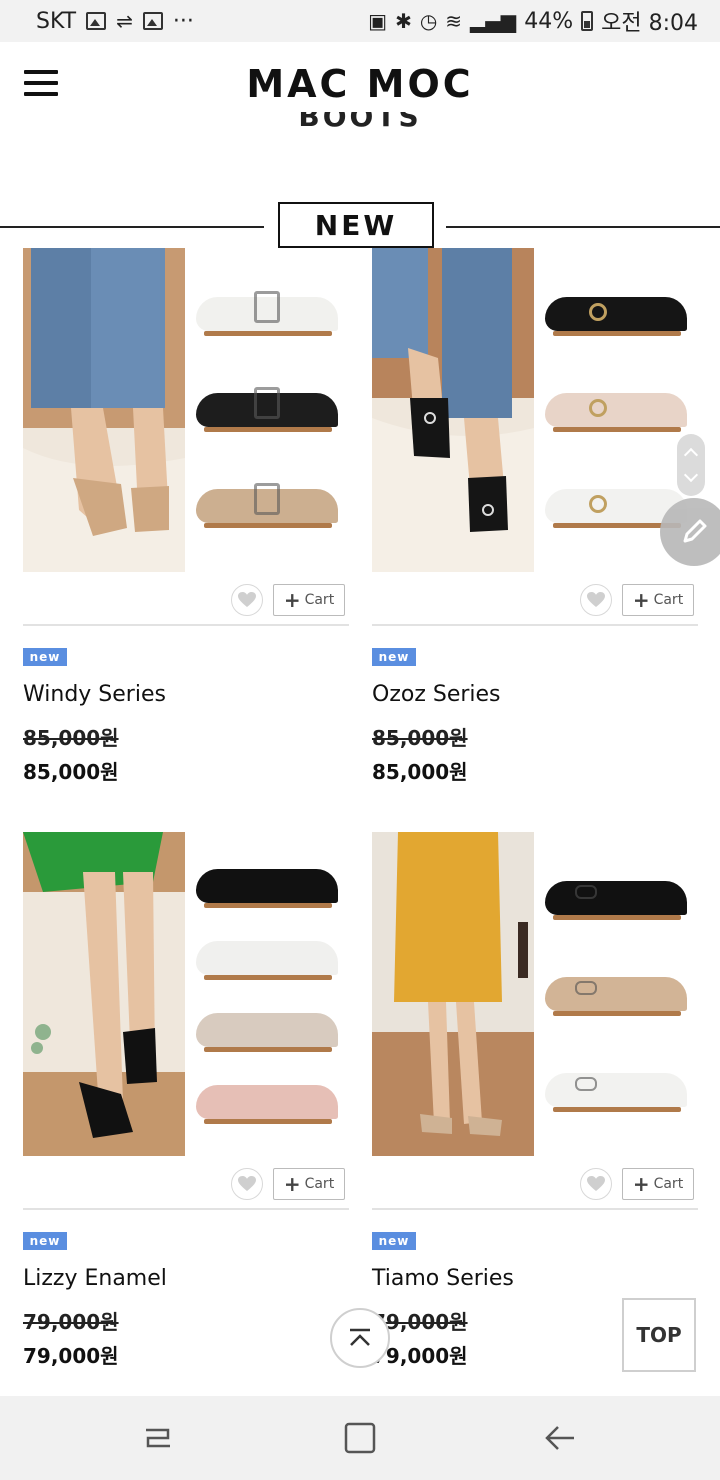 The width and height of the screenshot is (720, 1480). Describe the element at coordinates (493, 21) in the screenshot. I see `signal-icon: ▂▄▆` at that location.